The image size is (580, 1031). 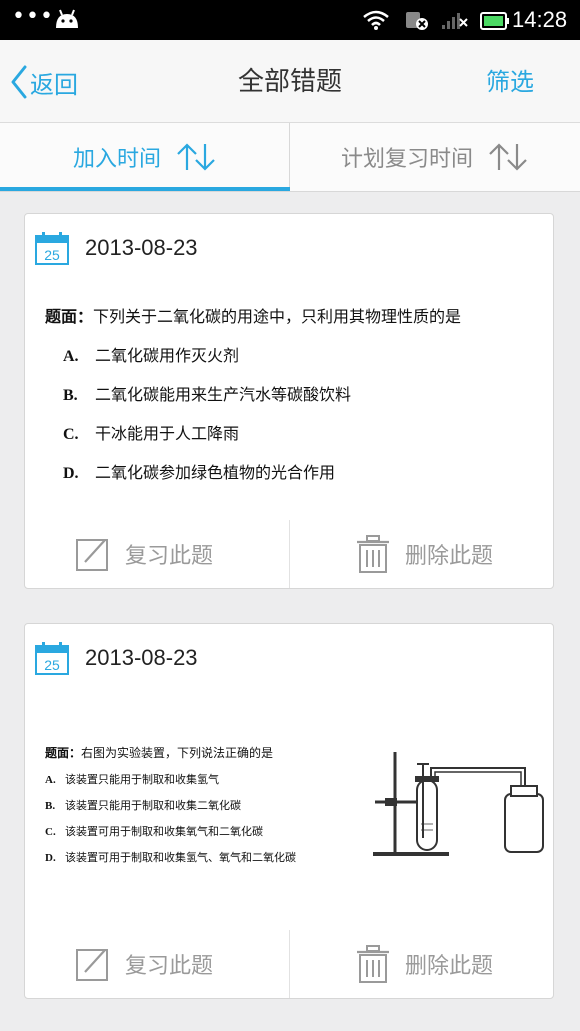 I want to click on status-time: 14:28, so click(x=540, y=19).